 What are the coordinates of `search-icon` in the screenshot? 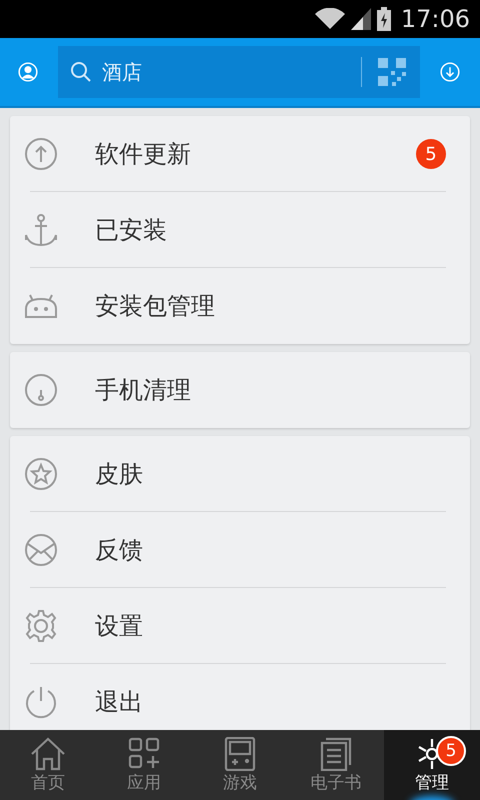 It's located at (81, 72).